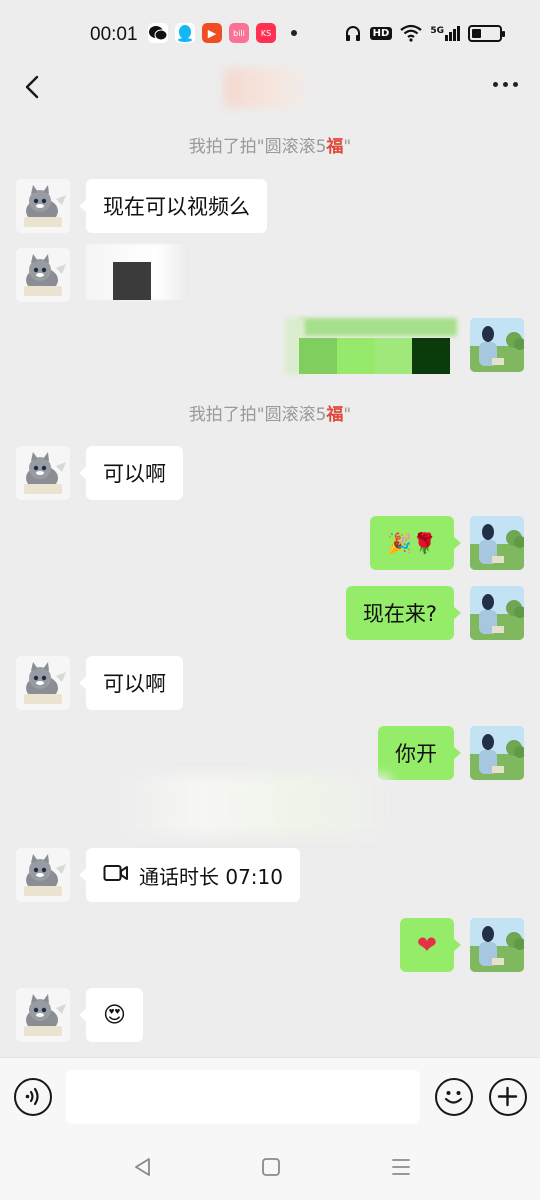 This screenshot has height=1200, width=540. I want to click on notification-app-icons: ▶ bili KS, so click(222, 33).